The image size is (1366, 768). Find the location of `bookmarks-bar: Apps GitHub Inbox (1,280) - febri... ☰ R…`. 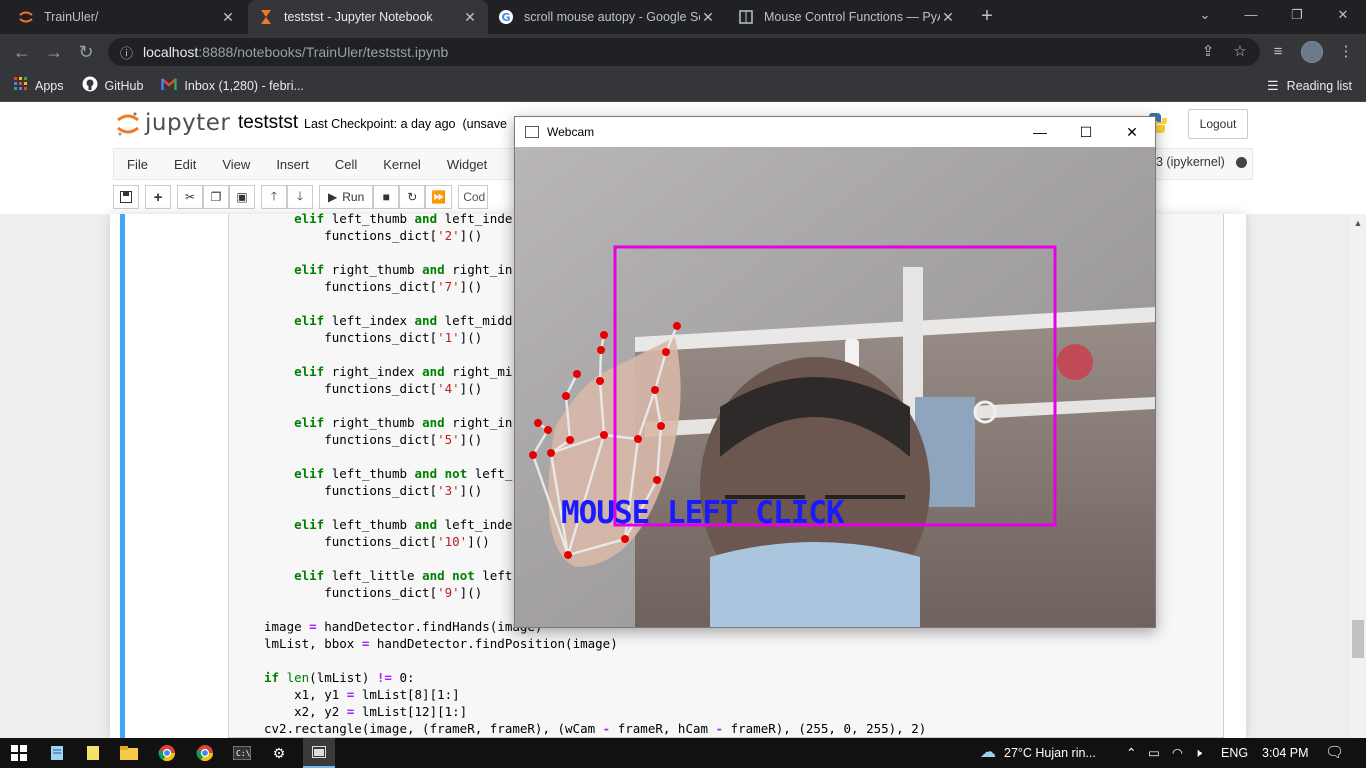

bookmarks-bar: Apps GitHub Inbox (1,280) - febri... ☰ R… is located at coordinates (683, 86).